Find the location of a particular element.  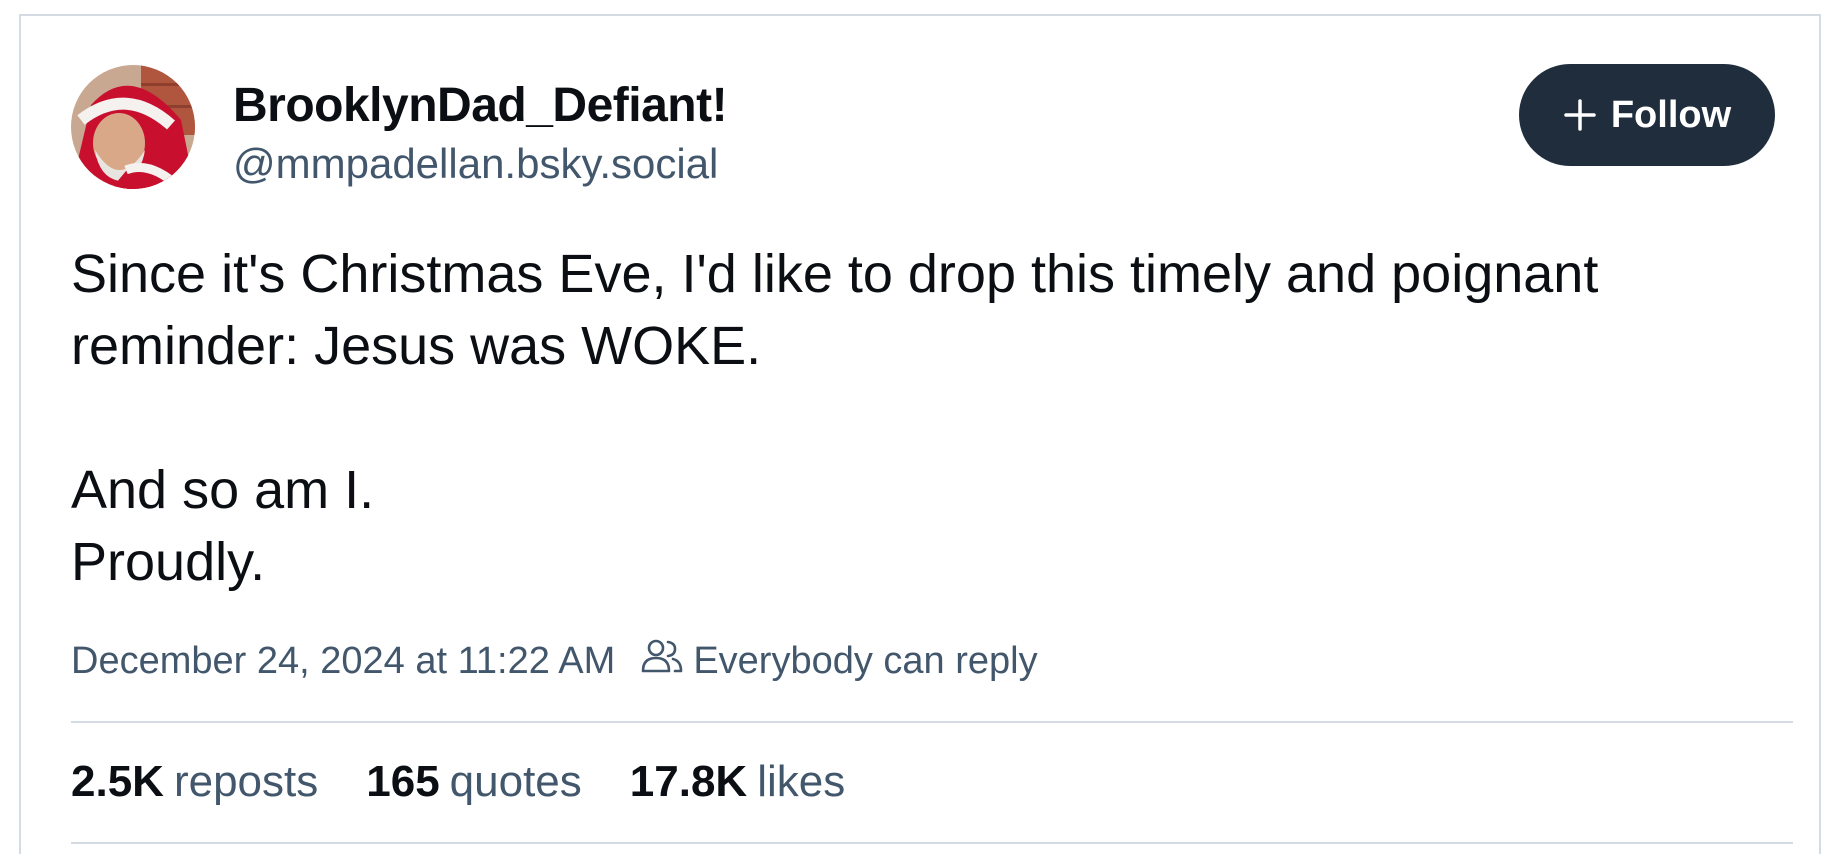

quotes-label: quotes is located at coordinates (515, 781).